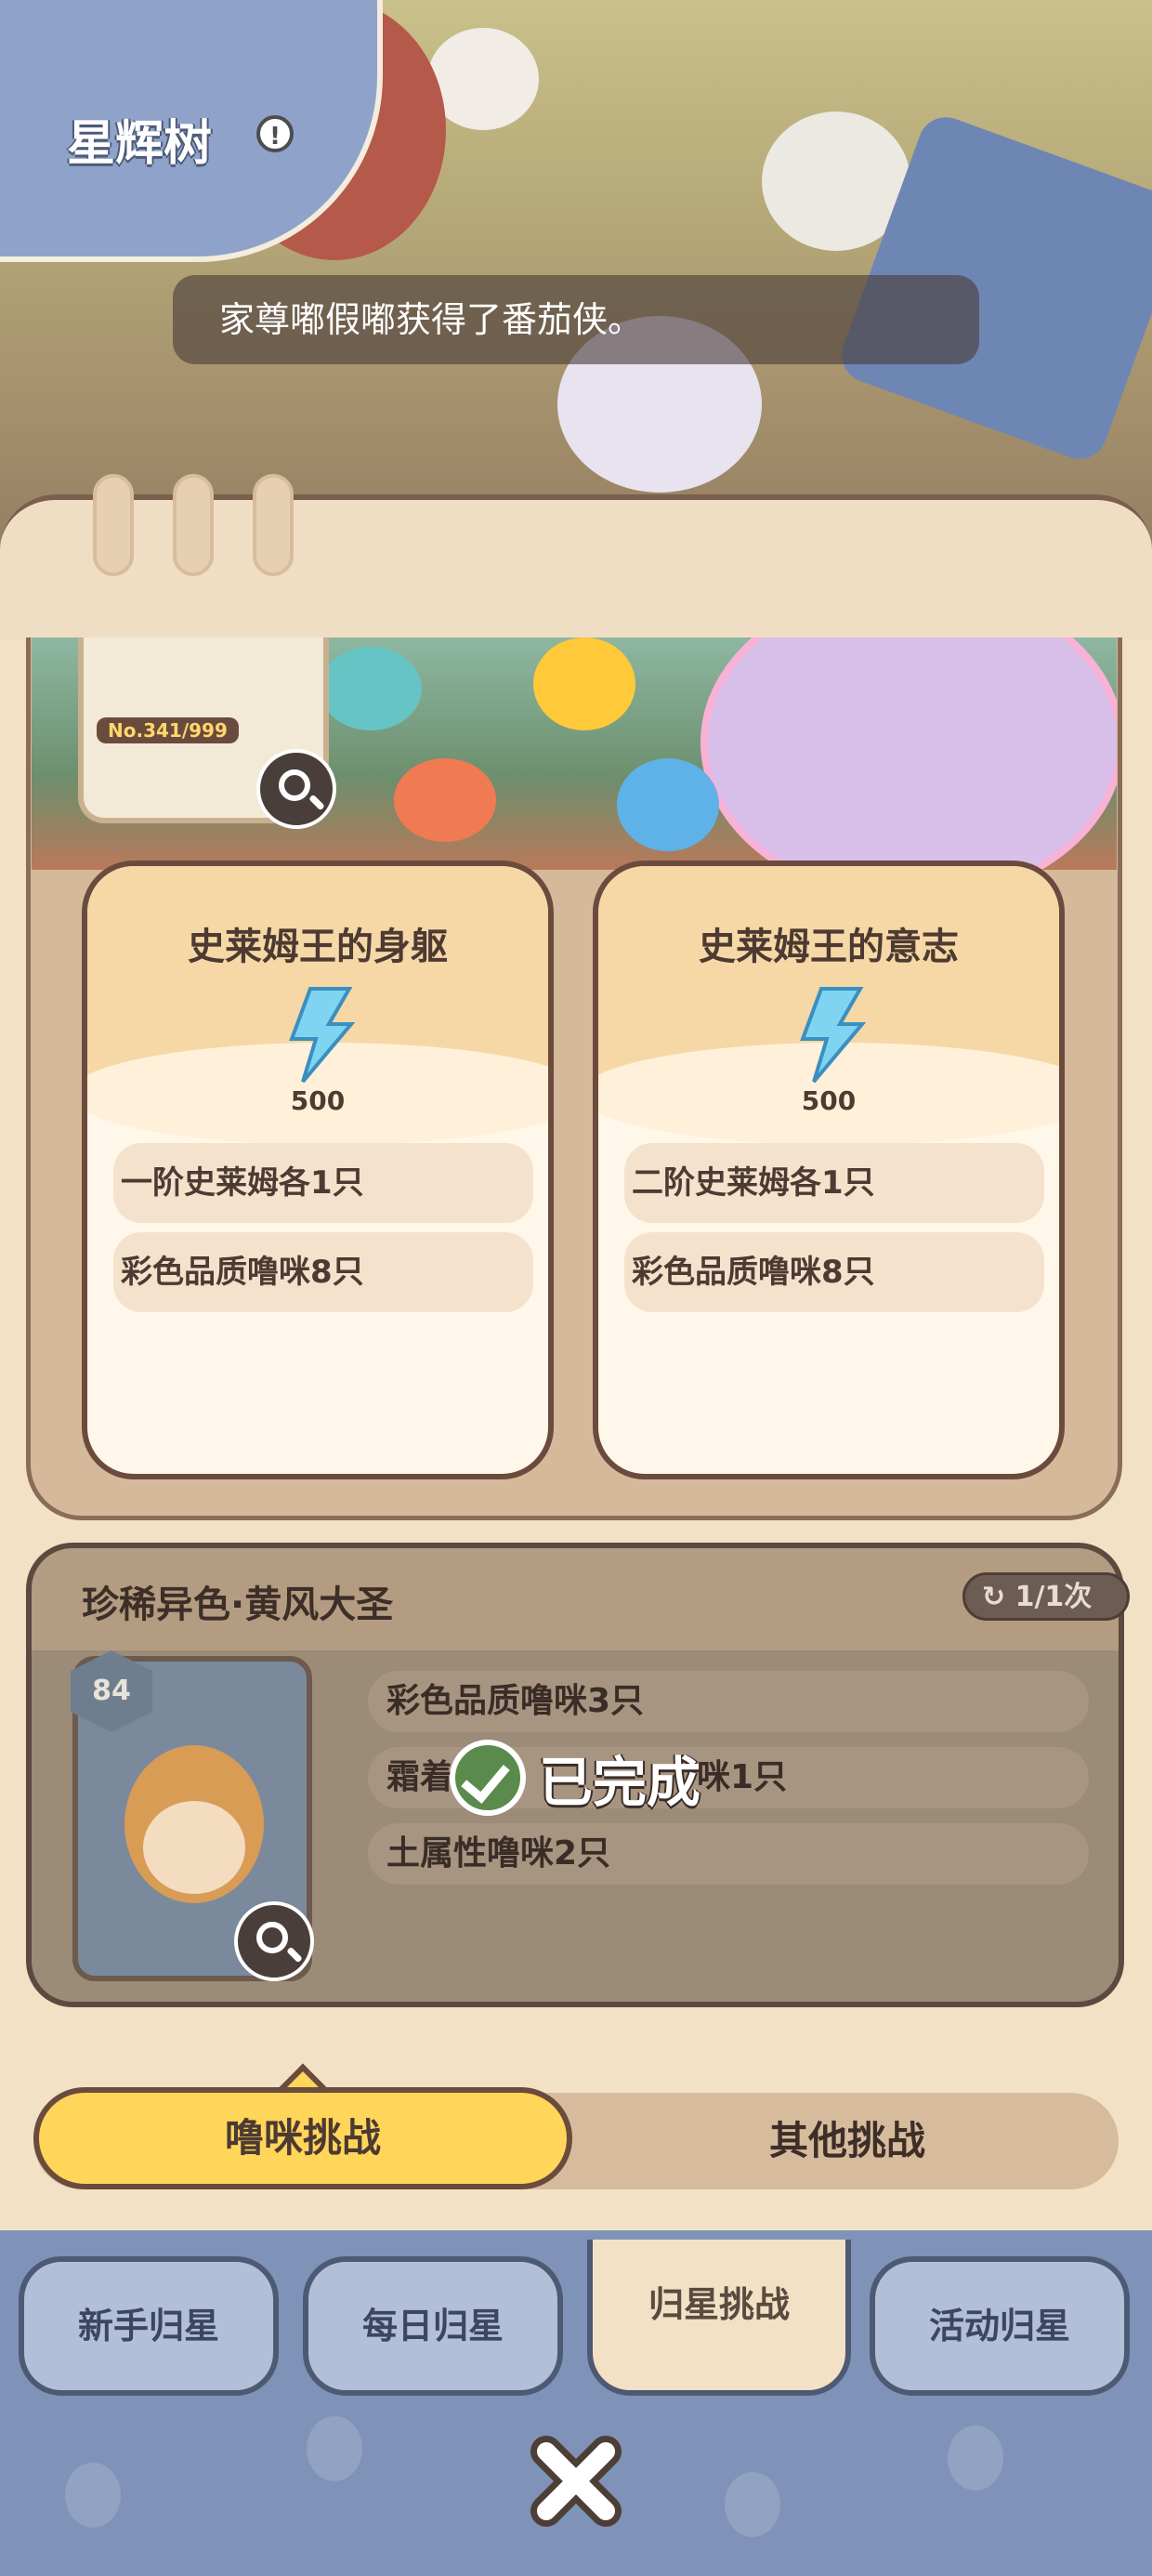  What do you see at coordinates (908, 753) in the screenshot?
I see `slime-king` at bounding box center [908, 753].